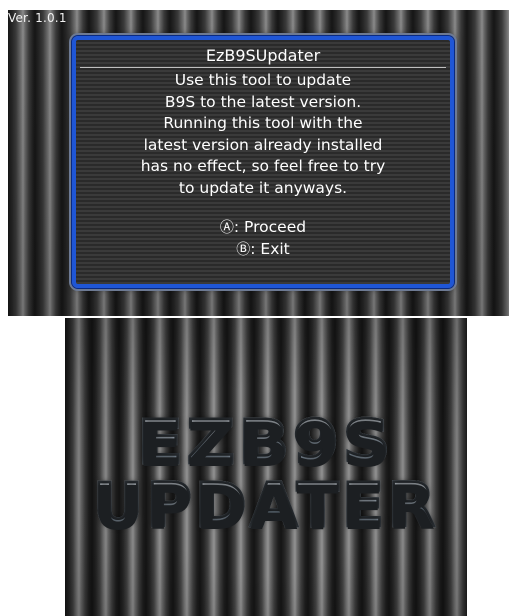  I want to click on dialog-line: Use this tool to update, so click(263, 80).